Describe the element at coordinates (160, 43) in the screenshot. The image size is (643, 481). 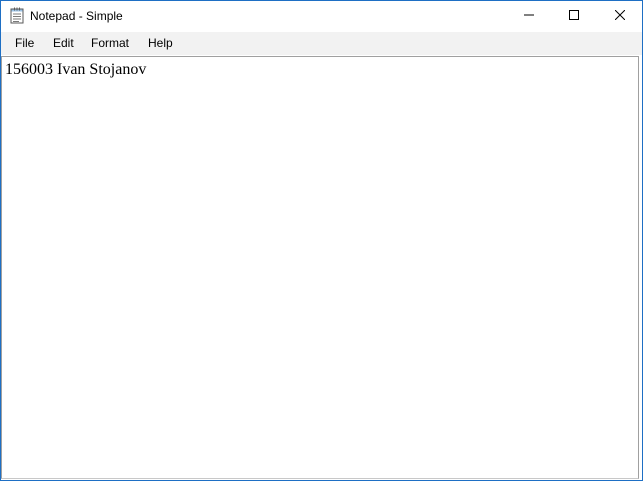
I see `menu-help: Help` at that location.